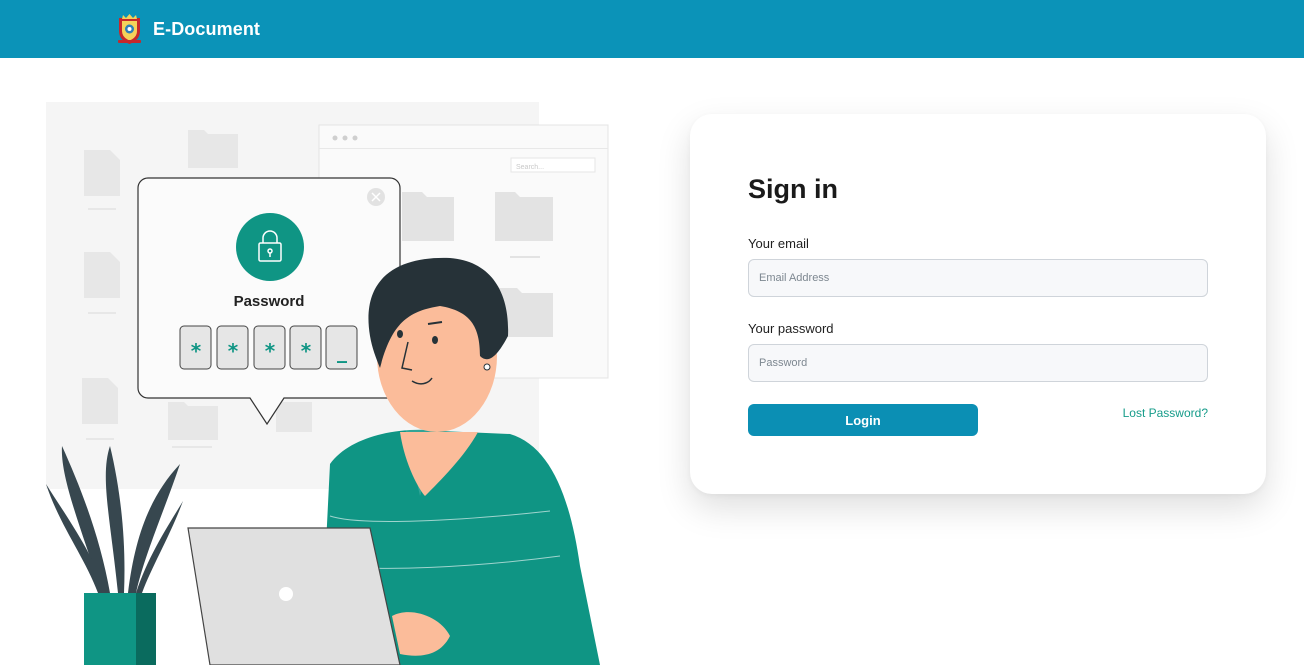  Describe the element at coordinates (791, 328) in the screenshot. I see `password-label: Your password` at that location.